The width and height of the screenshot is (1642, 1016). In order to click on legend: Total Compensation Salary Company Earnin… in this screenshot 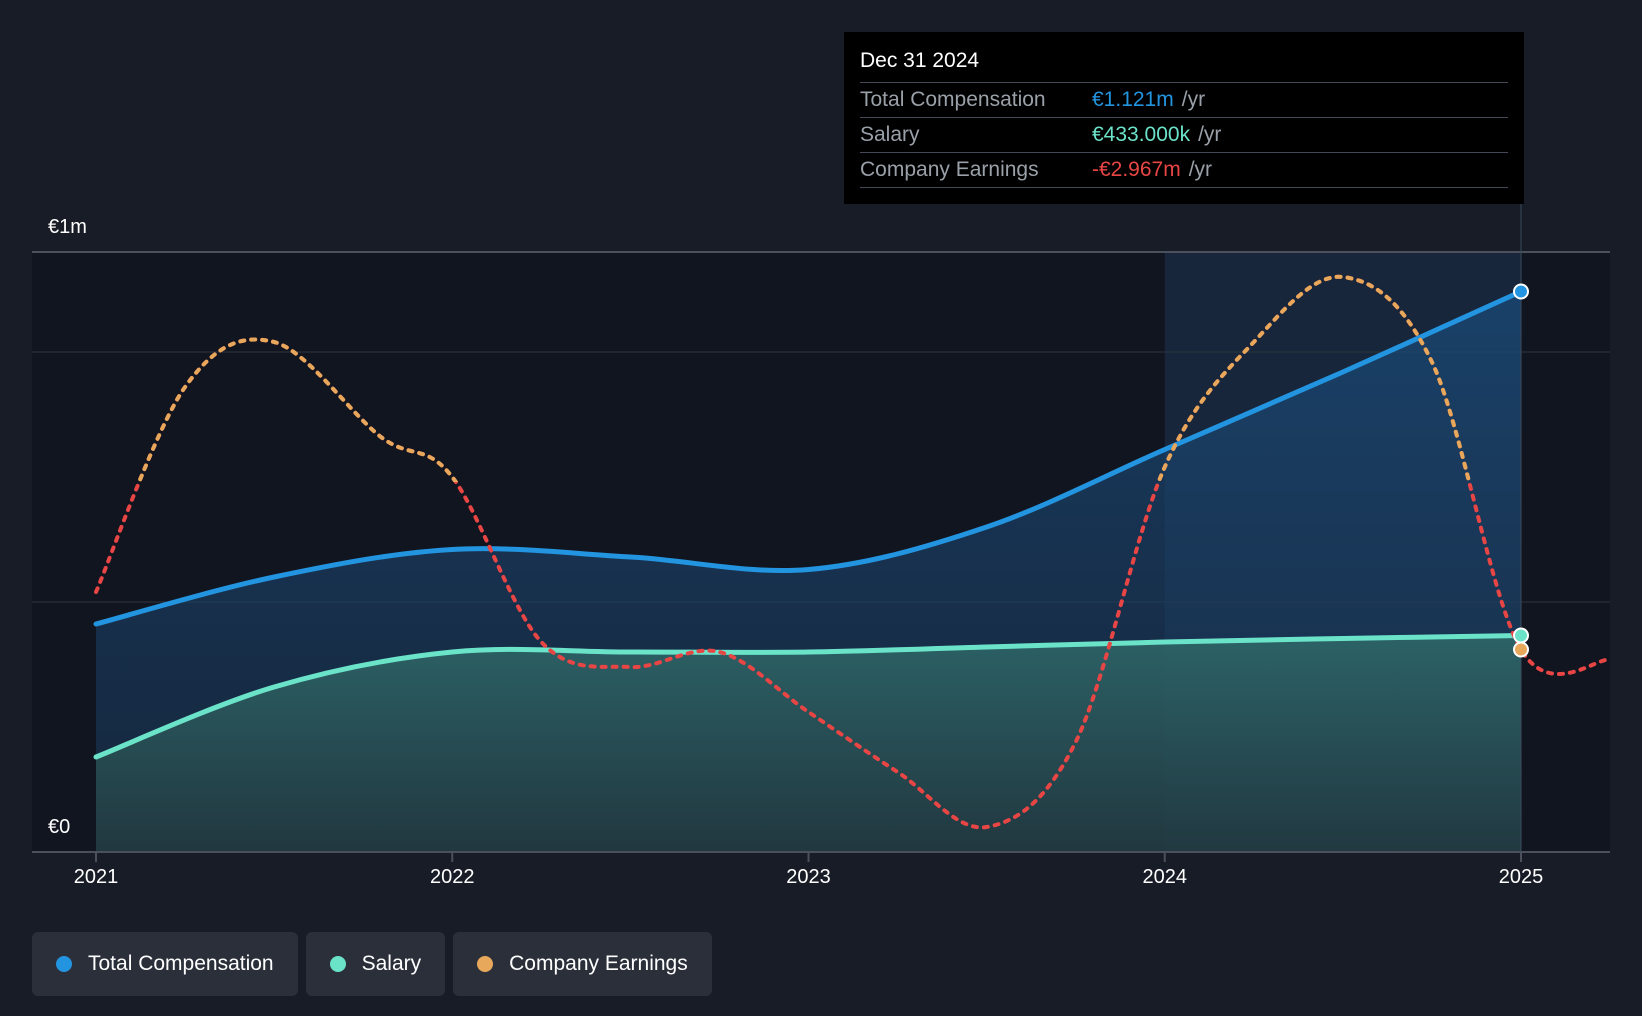, I will do `click(372, 964)`.